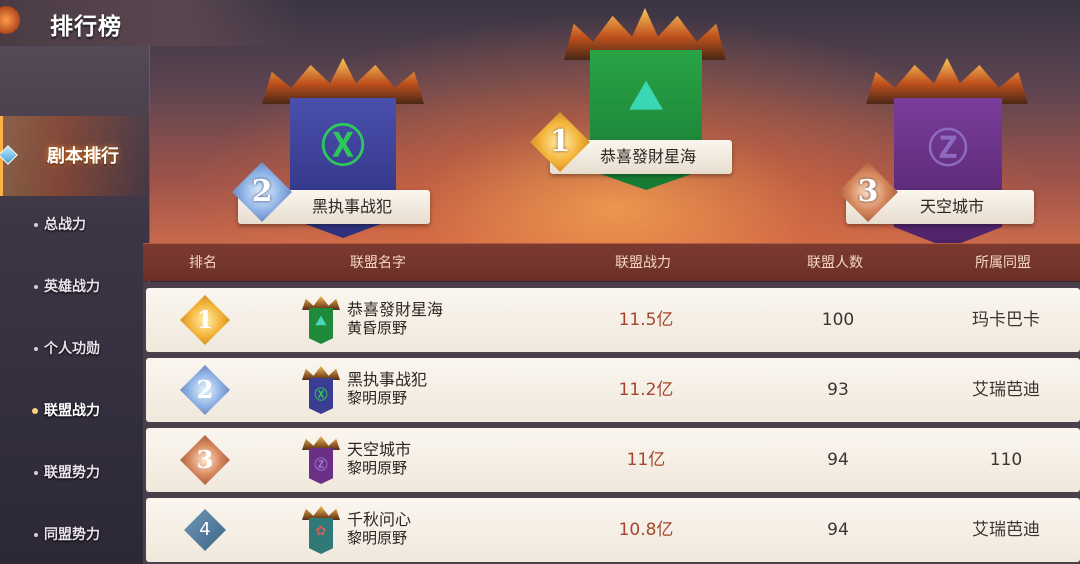 The image size is (1080, 564). What do you see at coordinates (395, 309) in the screenshot?
I see `alliance-name: 恭喜發財星海` at bounding box center [395, 309].